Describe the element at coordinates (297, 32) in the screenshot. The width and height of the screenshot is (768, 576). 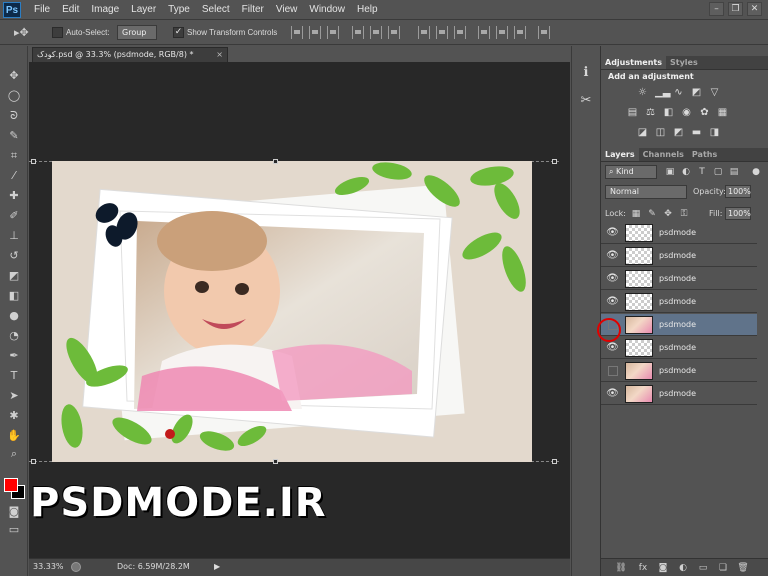
I see `align-top-edges-icon` at that location.